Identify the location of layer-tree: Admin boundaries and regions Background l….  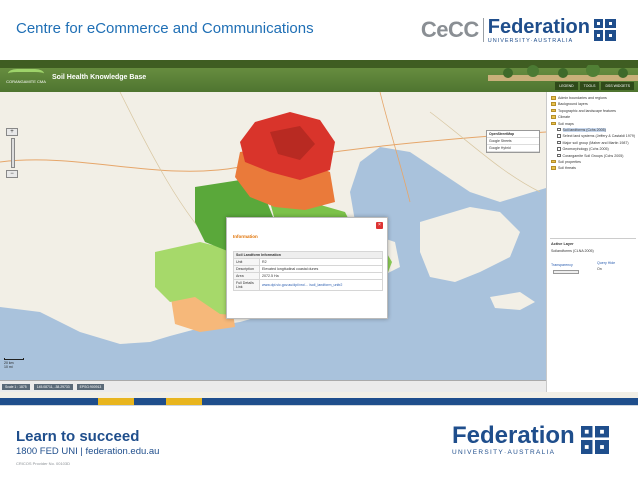
(594, 134).